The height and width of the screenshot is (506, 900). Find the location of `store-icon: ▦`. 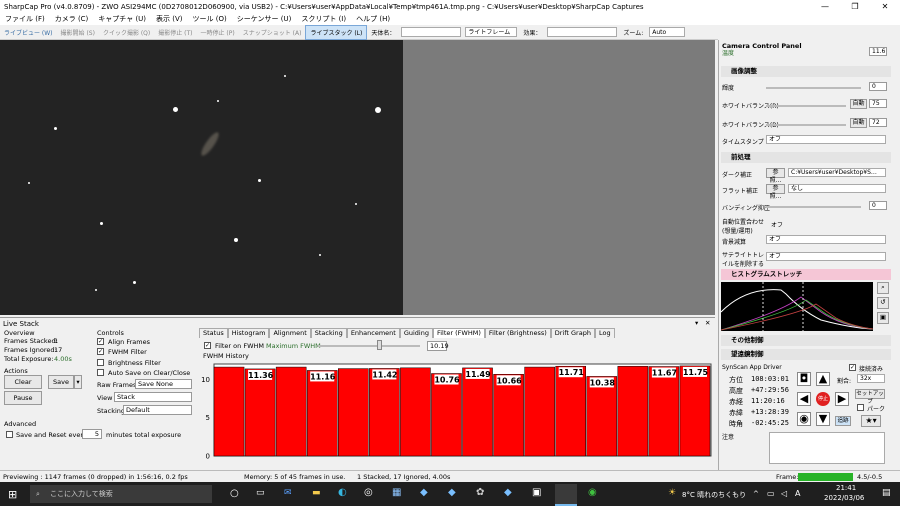

store-icon: ▦ is located at coordinates (396, 492).